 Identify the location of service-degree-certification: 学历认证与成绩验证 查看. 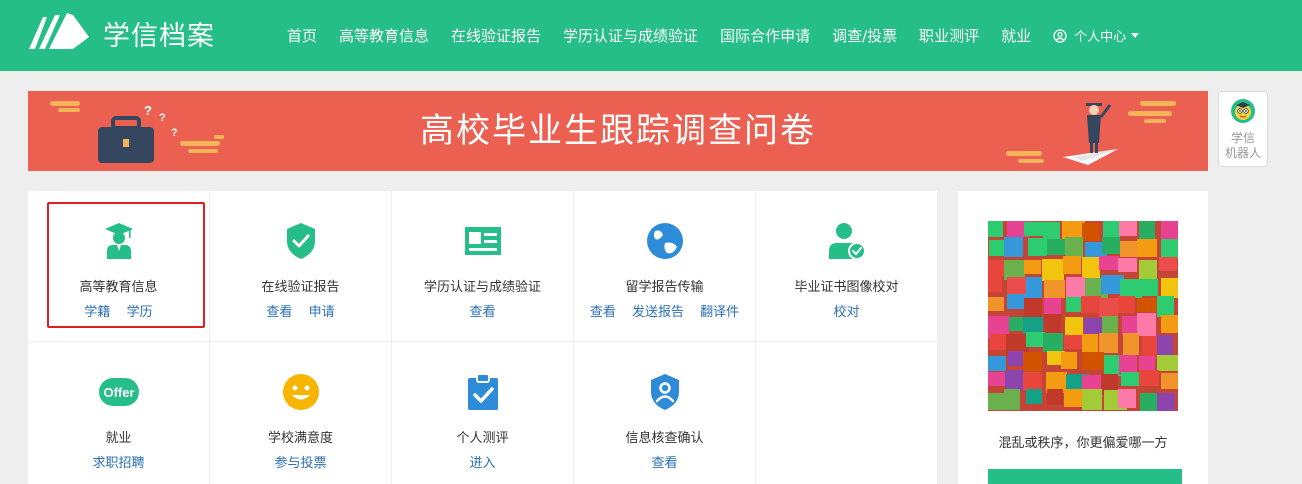
(483, 266).